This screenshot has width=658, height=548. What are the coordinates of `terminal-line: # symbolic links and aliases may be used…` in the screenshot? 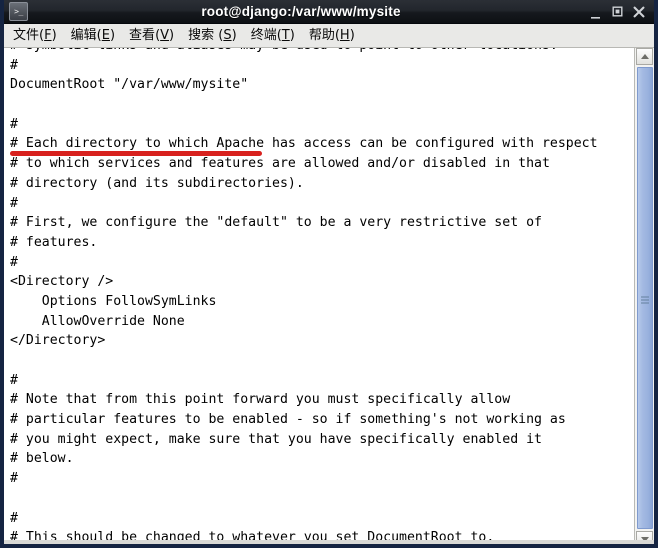 It's located at (320, 52).